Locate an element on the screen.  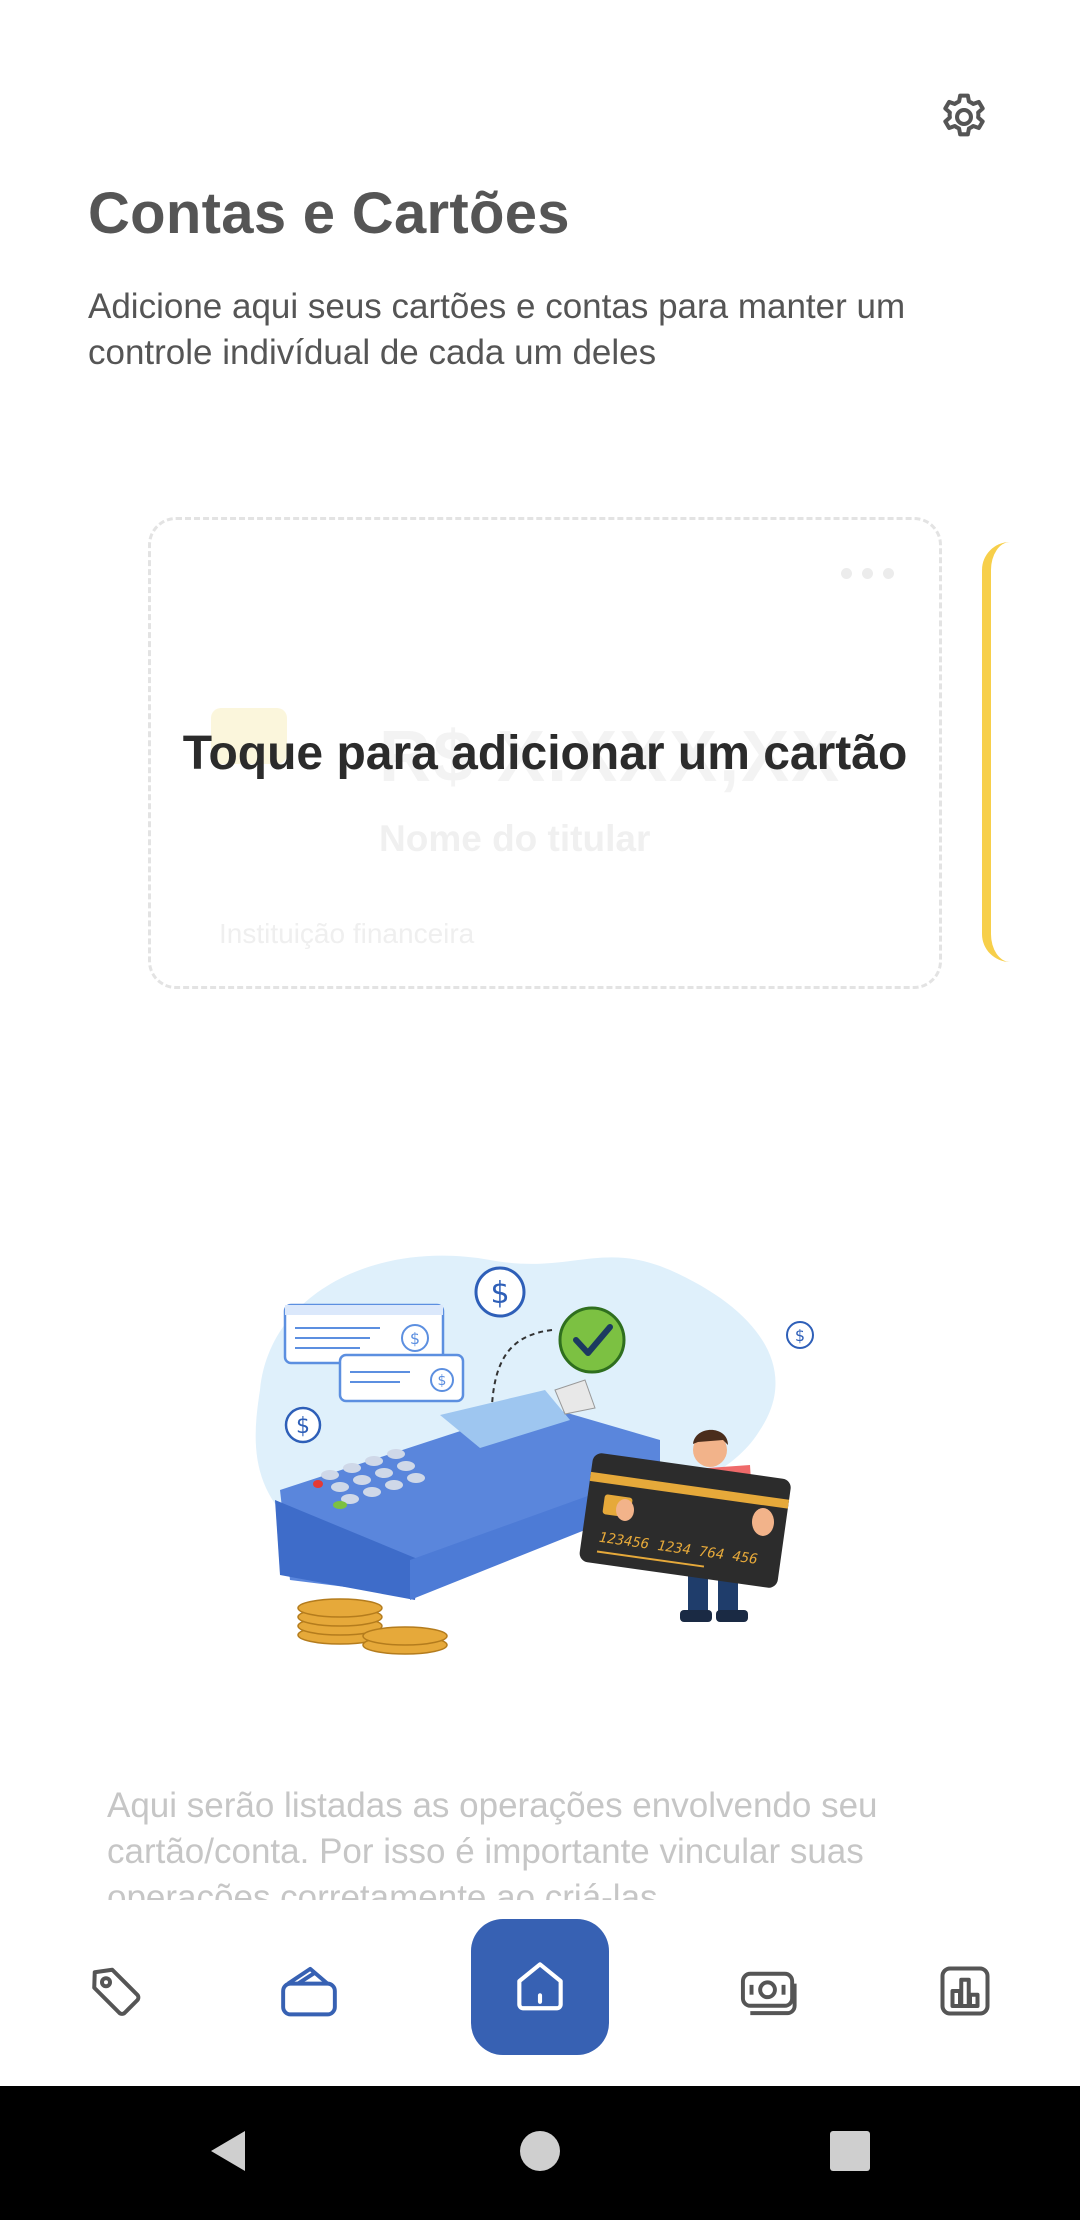
bottom-nav is located at coordinates (540, 1993).